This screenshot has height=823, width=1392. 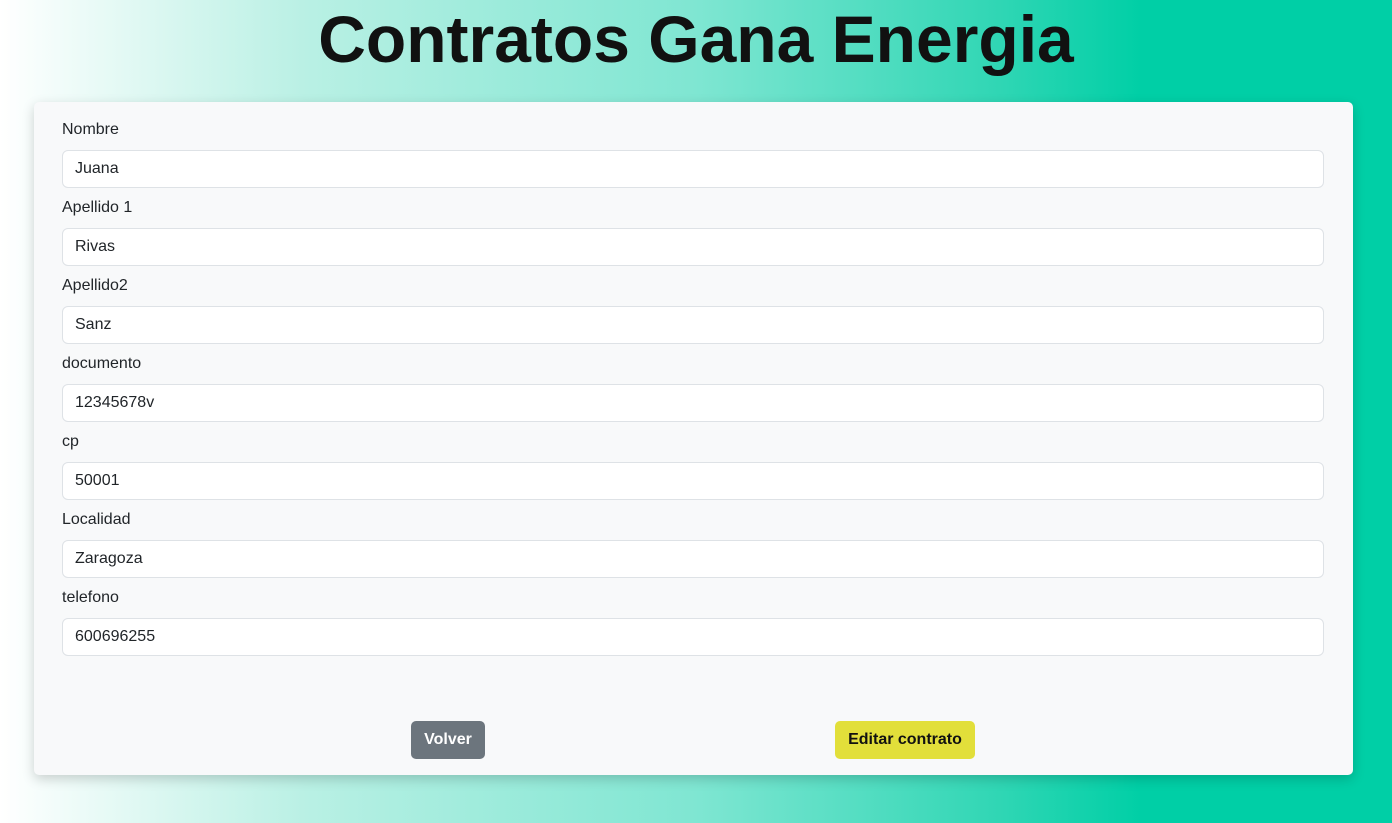 I want to click on apellido2-label: Apellido2, so click(x=95, y=285).